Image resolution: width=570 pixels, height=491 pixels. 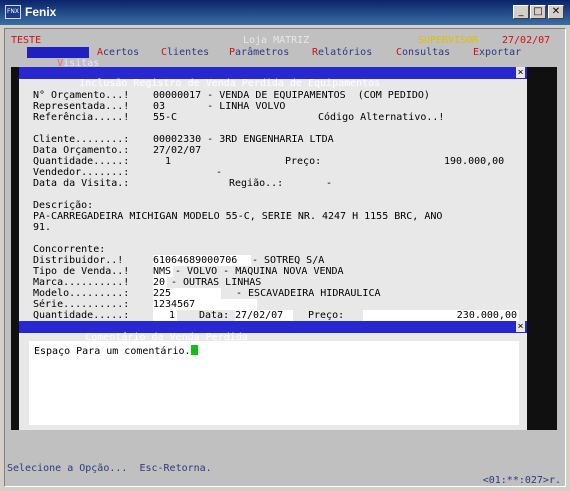 I want to click on codigo-alternativo-label: Código Alternativo..!, so click(x=381, y=117).